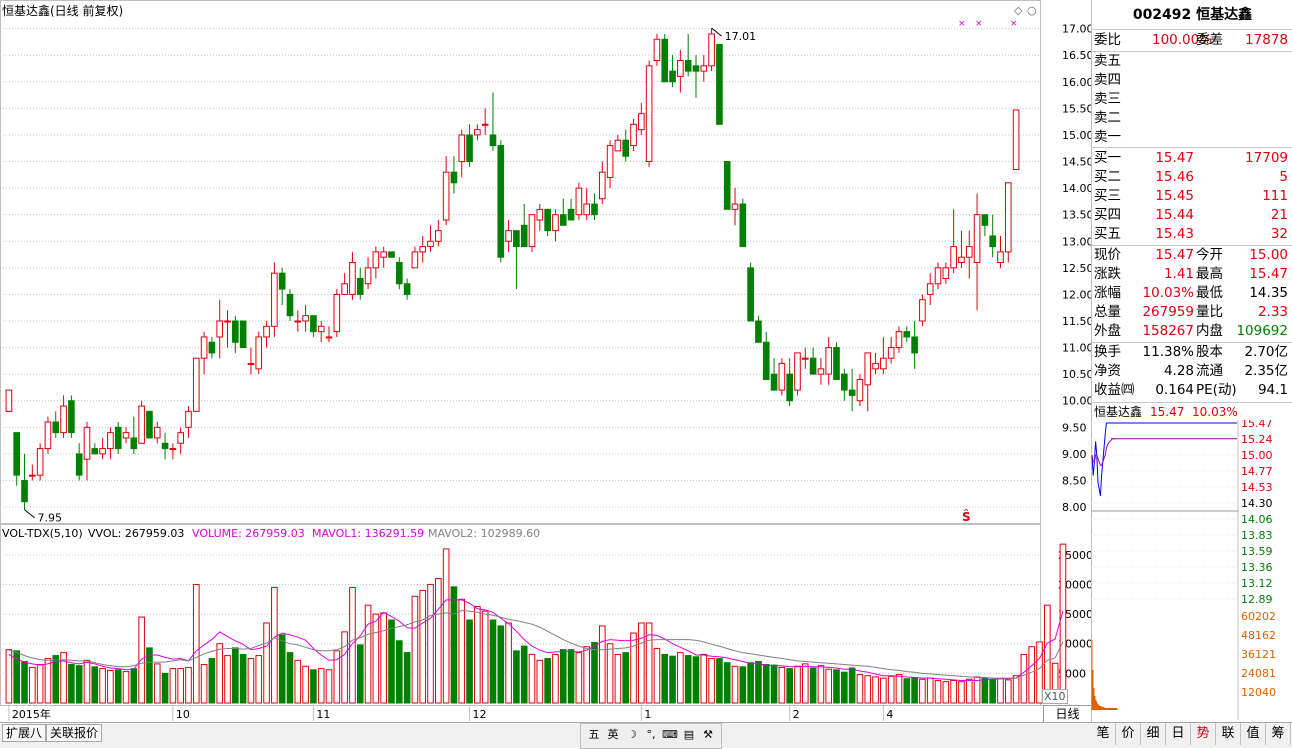  Describe the element at coordinates (1178, 734) in the screenshot. I see `panel-tab: 日` at that location.